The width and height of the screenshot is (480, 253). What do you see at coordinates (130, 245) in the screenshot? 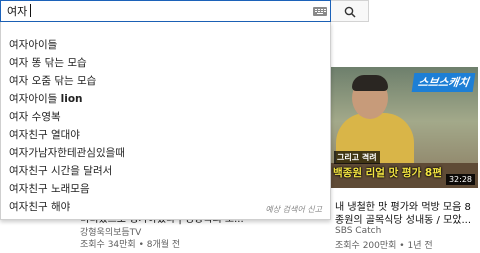
I see `video-stats: 조회수 34만회 • 8개월 전` at bounding box center [130, 245].